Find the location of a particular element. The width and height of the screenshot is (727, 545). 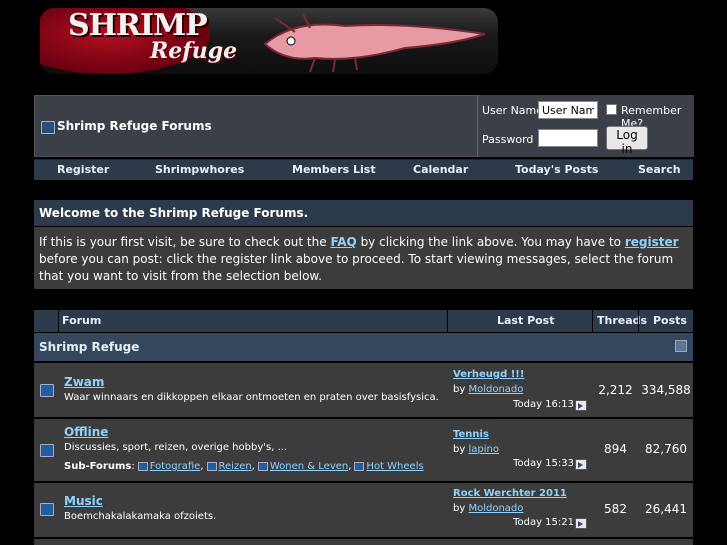

last-post-title-link: Tennis is located at coordinates (471, 434).